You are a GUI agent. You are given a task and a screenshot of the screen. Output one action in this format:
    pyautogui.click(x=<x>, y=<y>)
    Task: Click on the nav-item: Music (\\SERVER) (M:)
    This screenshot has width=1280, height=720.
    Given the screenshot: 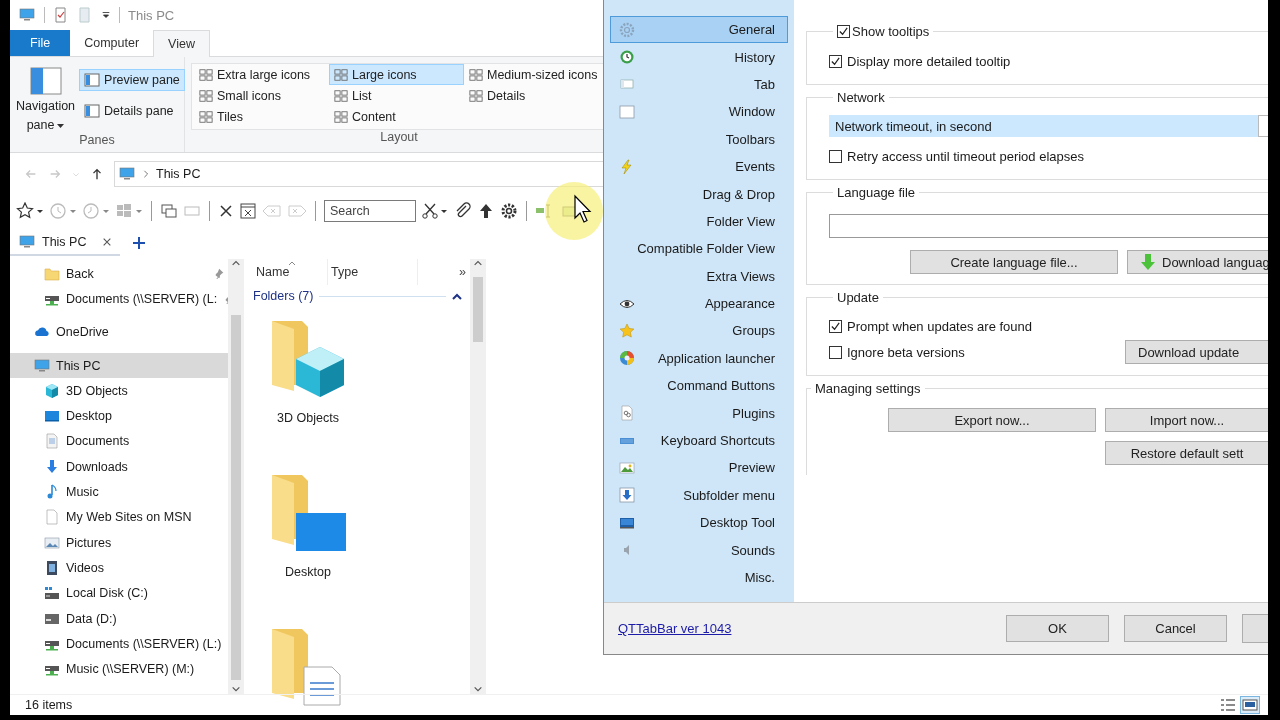 What is the action you would take?
    pyautogui.click(x=119, y=669)
    